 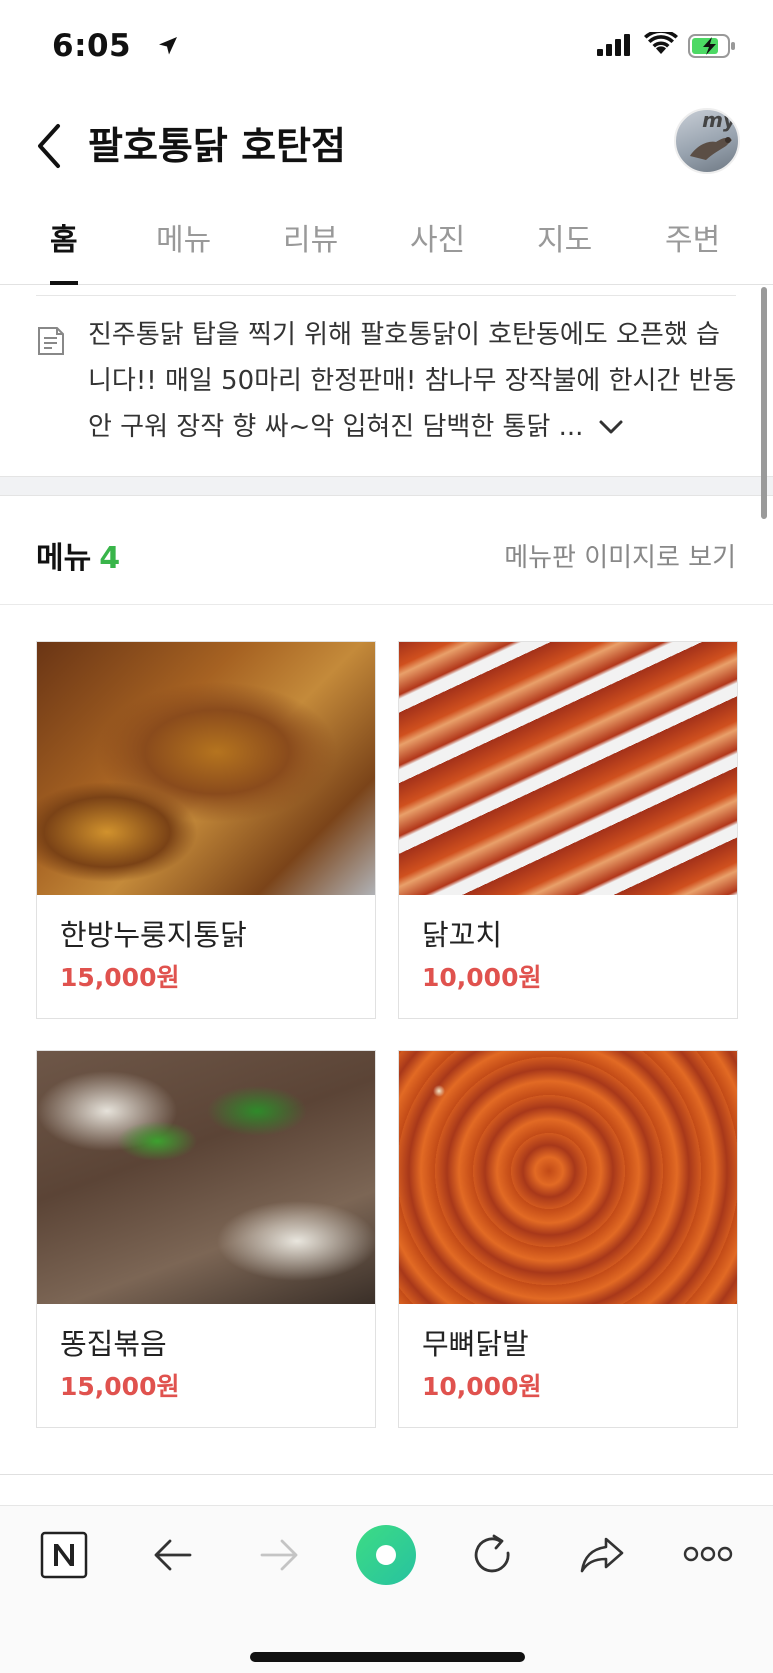 I want to click on tab-label: 리뷰, so click(x=311, y=240).